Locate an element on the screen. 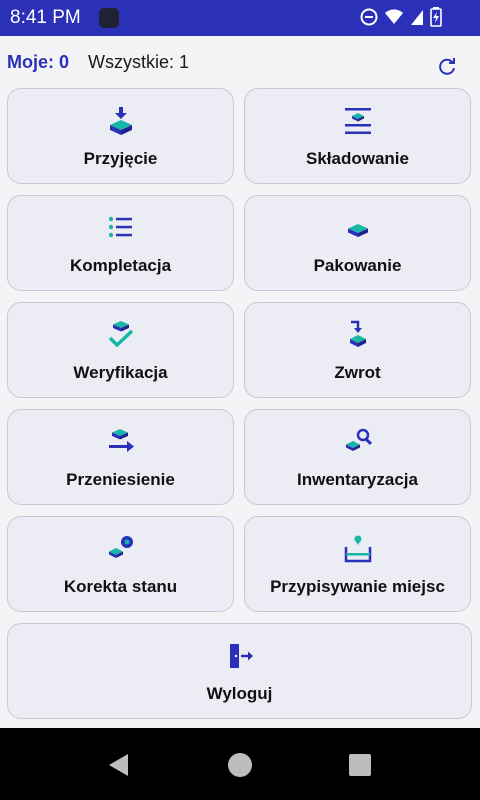  tile-przypisywanie-miejsc: Przypisywanie miejsc is located at coordinates (357, 564).